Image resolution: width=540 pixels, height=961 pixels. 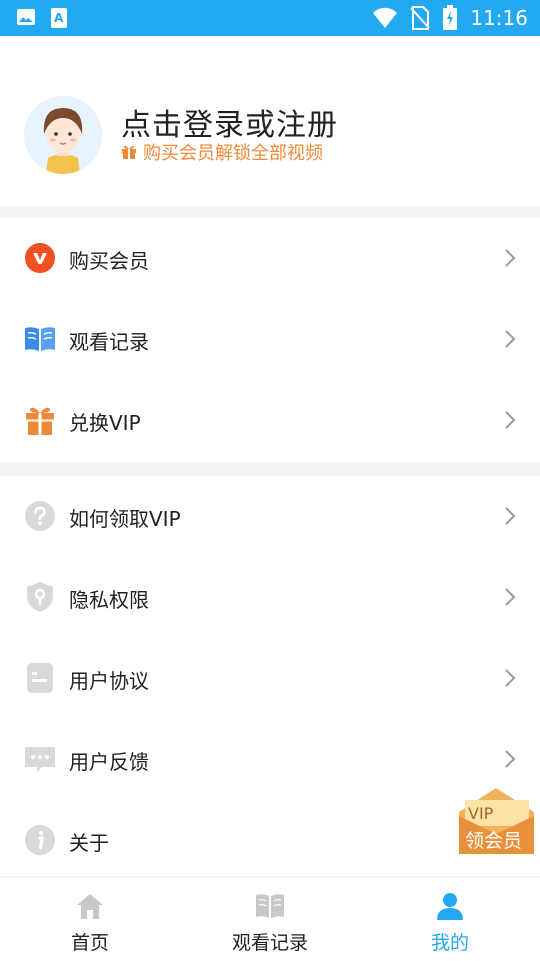 What do you see at coordinates (90, 906) in the screenshot?
I see `home-icon` at bounding box center [90, 906].